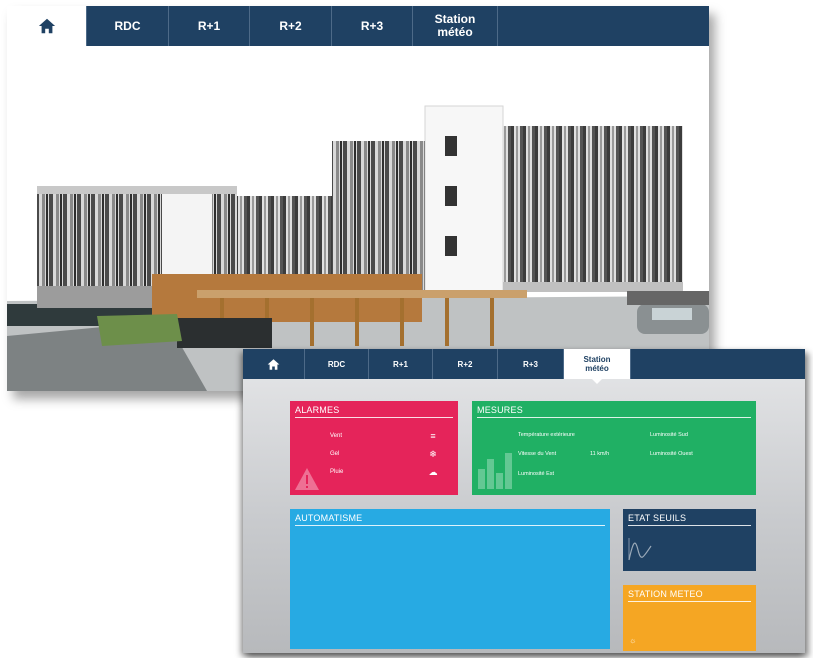 The height and width of the screenshot is (658, 813). Describe the element at coordinates (450, 519) in the screenshot. I see `automatisme-title: AUTOMATISME` at that location.